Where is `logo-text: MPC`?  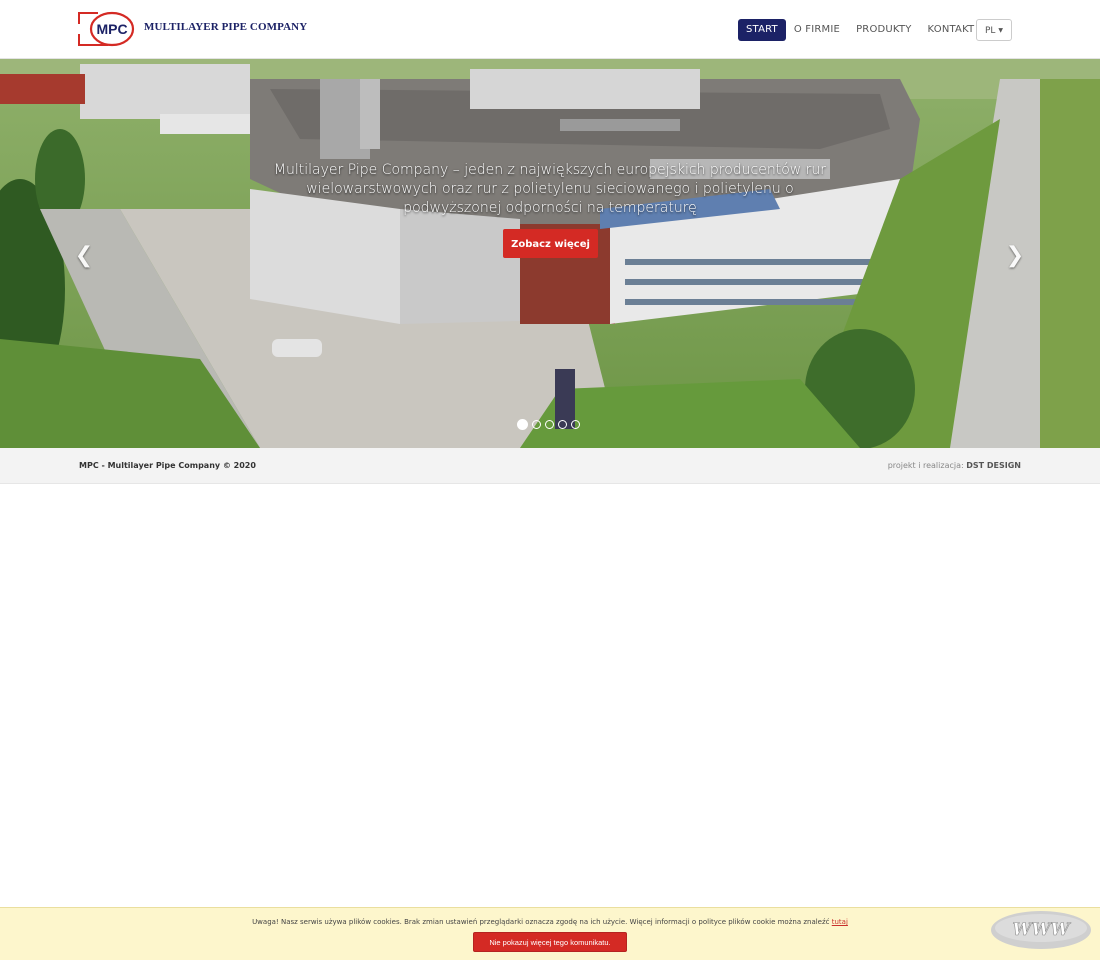
logo-text: MPC is located at coordinates (111, 29).